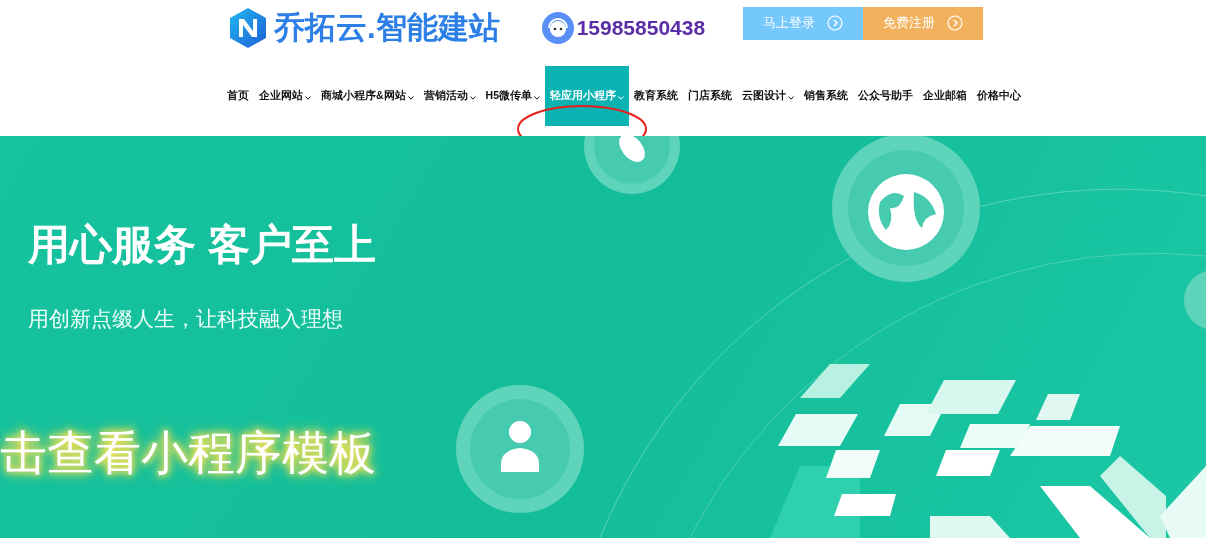  Describe the element at coordinates (945, 96) in the screenshot. I see `nav-item: 企业邮箱` at that location.